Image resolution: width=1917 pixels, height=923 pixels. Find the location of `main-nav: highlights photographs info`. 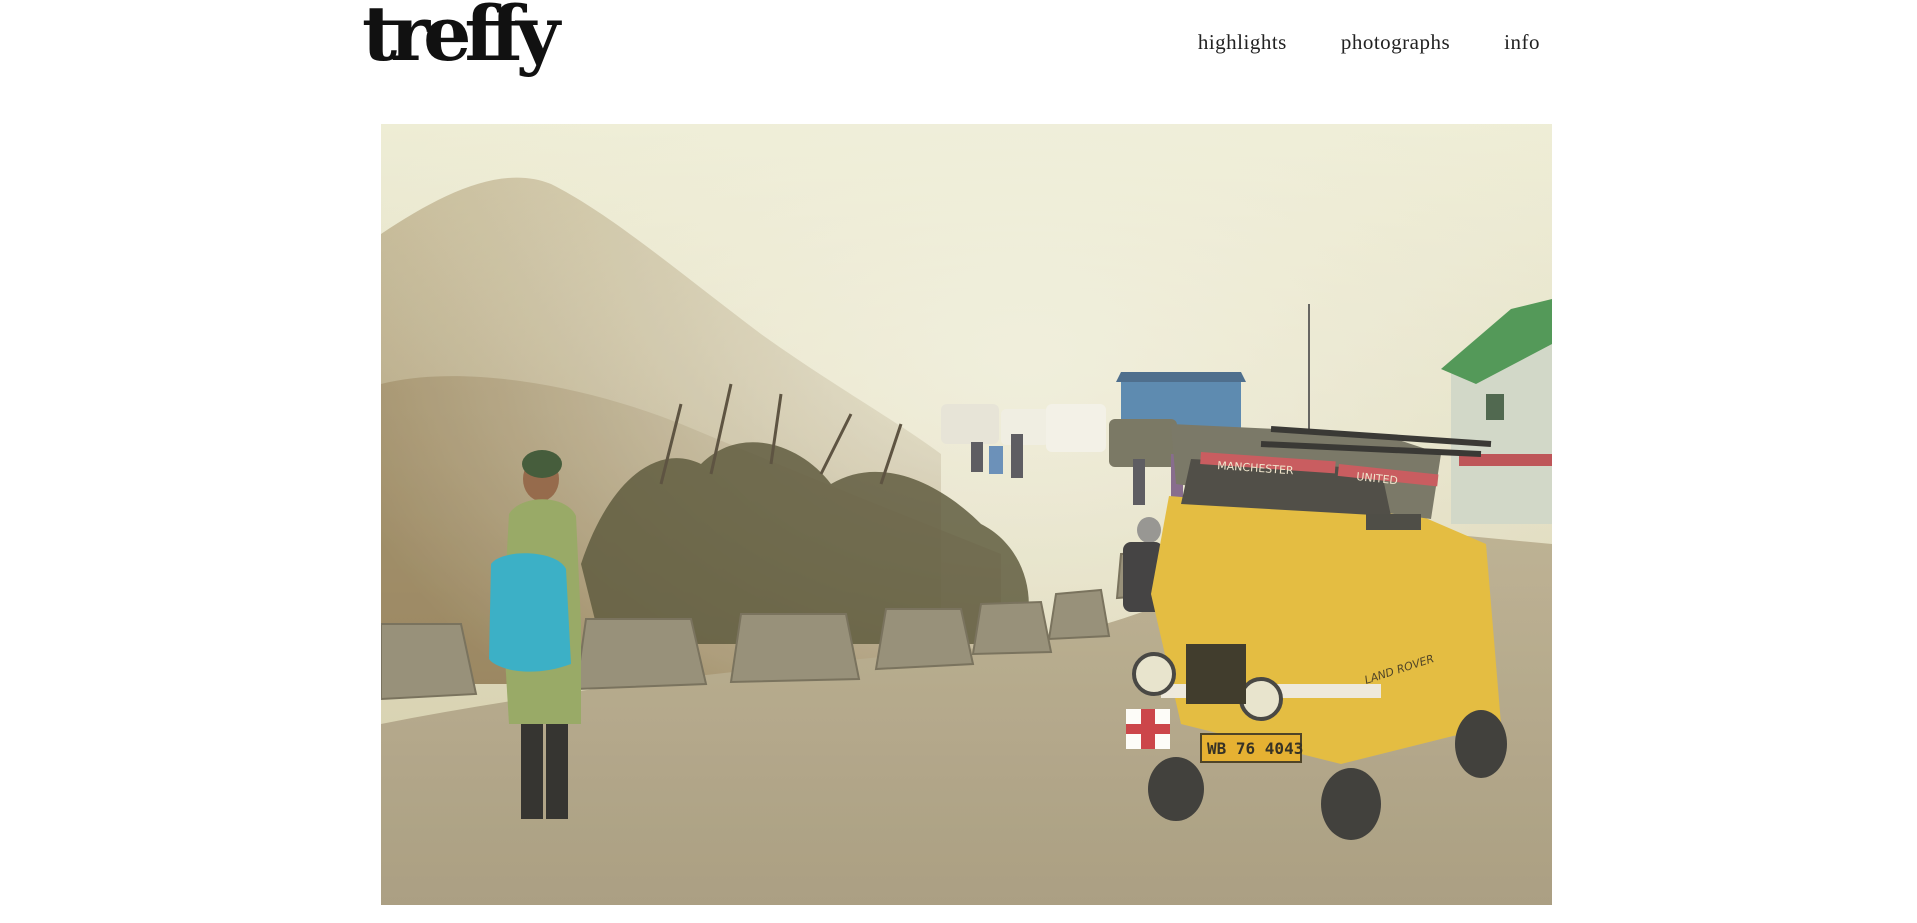

main-nav: highlights photographs info is located at coordinates (1369, 42).